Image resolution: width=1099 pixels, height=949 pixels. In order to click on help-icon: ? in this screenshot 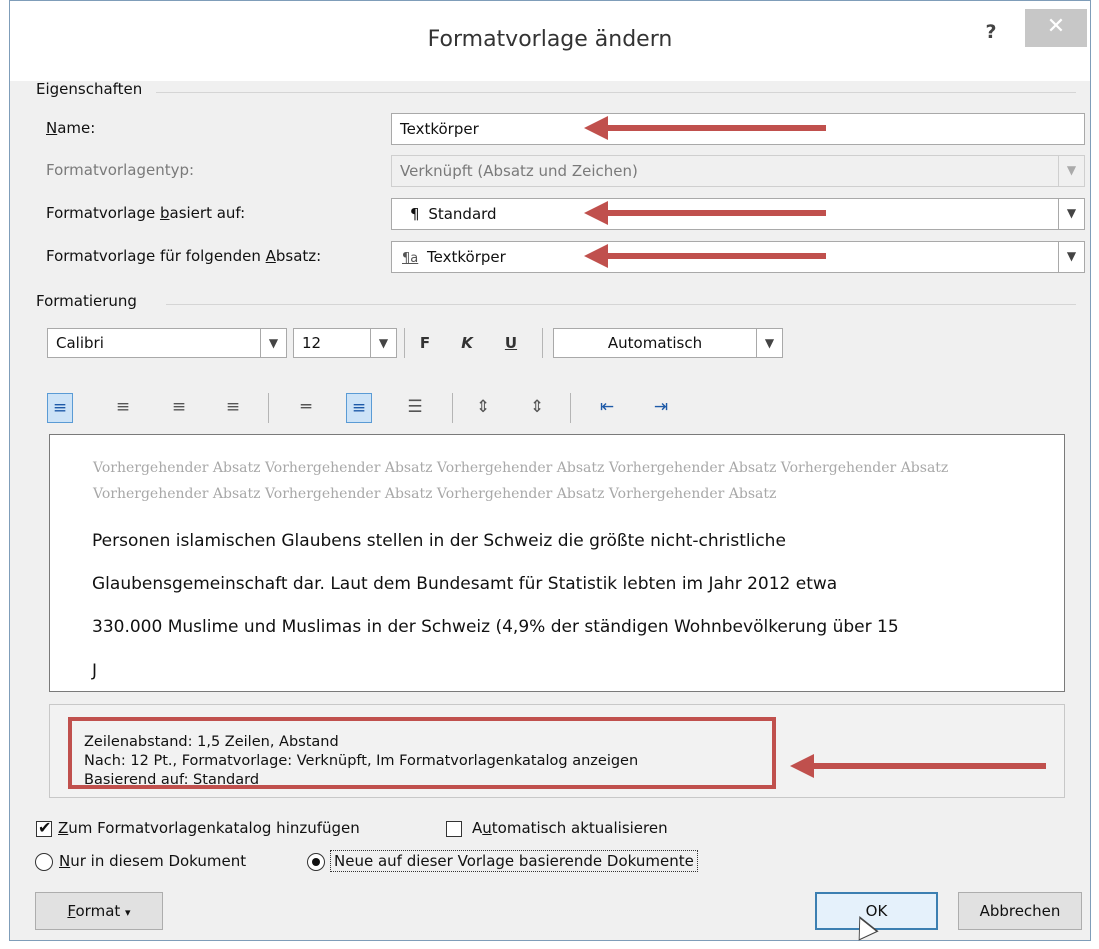, I will do `click(991, 32)`.